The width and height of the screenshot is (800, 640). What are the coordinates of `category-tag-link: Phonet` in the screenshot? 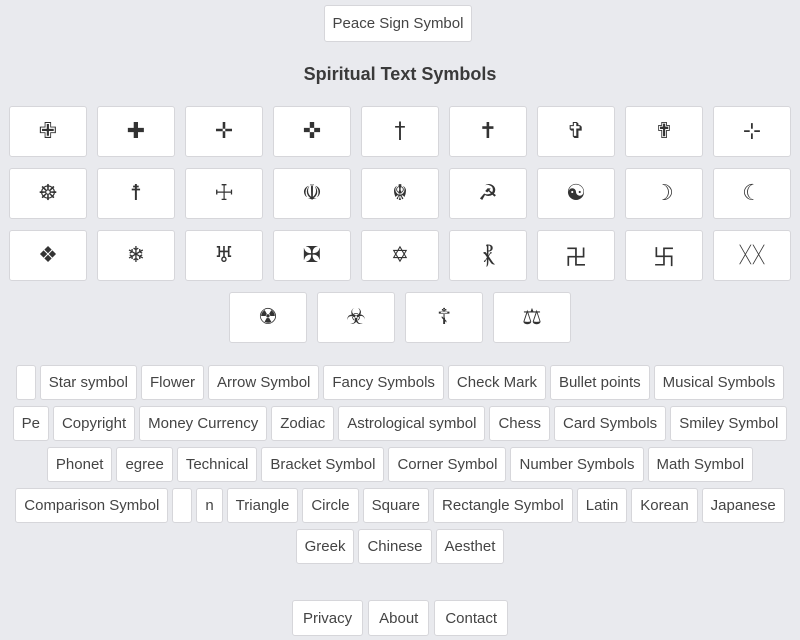 It's located at (79, 464).